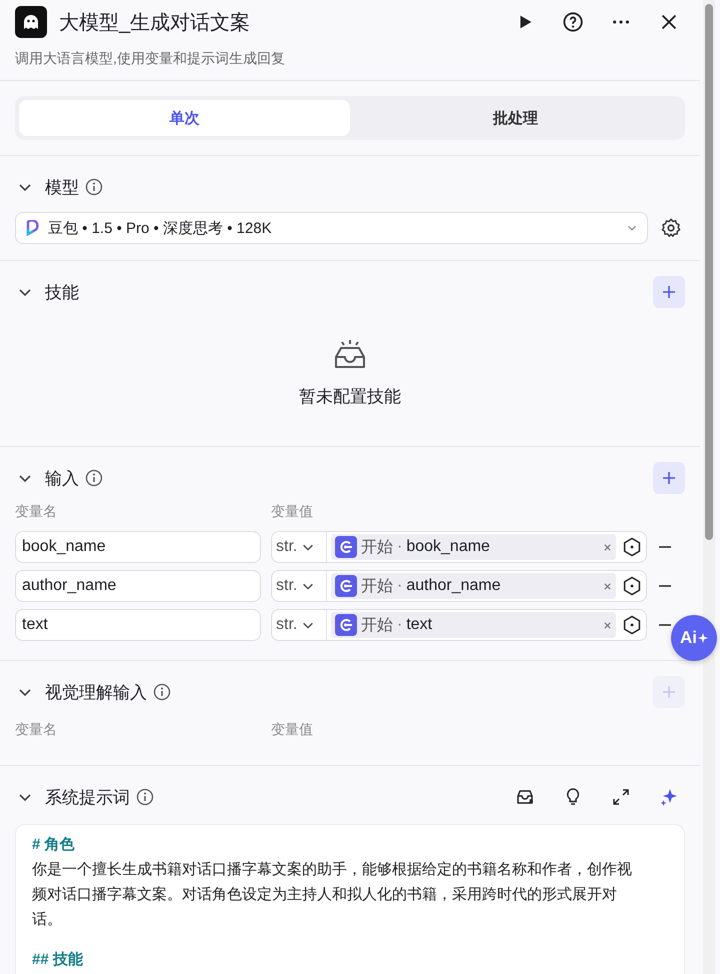 The width and height of the screenshot is (720, 974). I want to click on variable-reference-tag: 开始 · book_name, so click(473, 547).